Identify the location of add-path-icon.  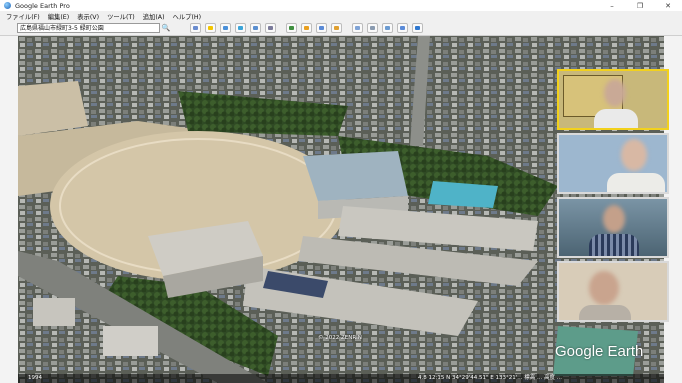
(240, 28).